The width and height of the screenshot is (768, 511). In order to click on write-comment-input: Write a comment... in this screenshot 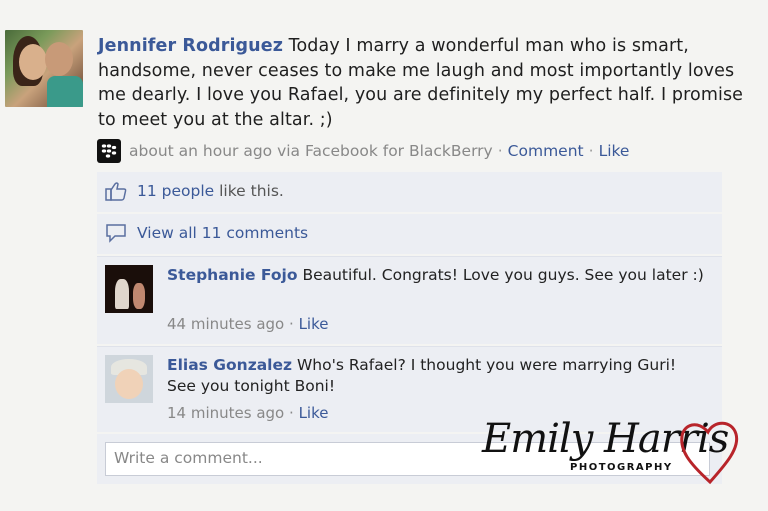, I will do `click(407, 459)`.